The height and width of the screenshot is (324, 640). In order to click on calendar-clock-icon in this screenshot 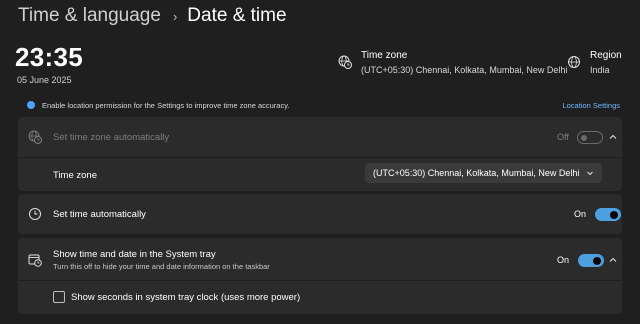, I will do `click(35, 260)`.